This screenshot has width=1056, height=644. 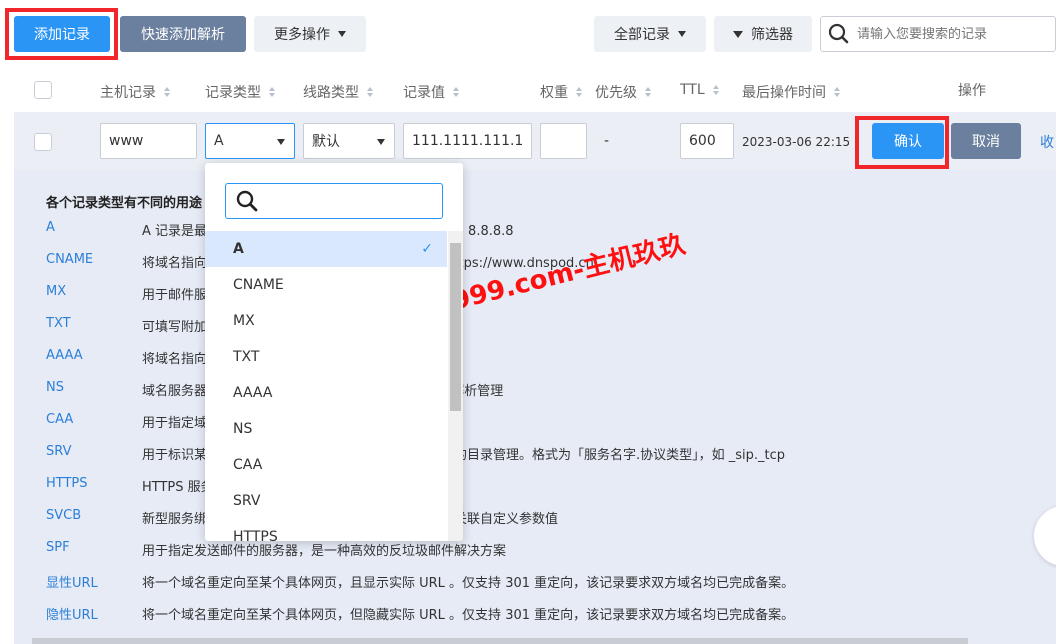 What do you see at coordinates (424, 93) in the screenshot?
I see `col-value-label: 记录值` at bounding box center [424, 93].